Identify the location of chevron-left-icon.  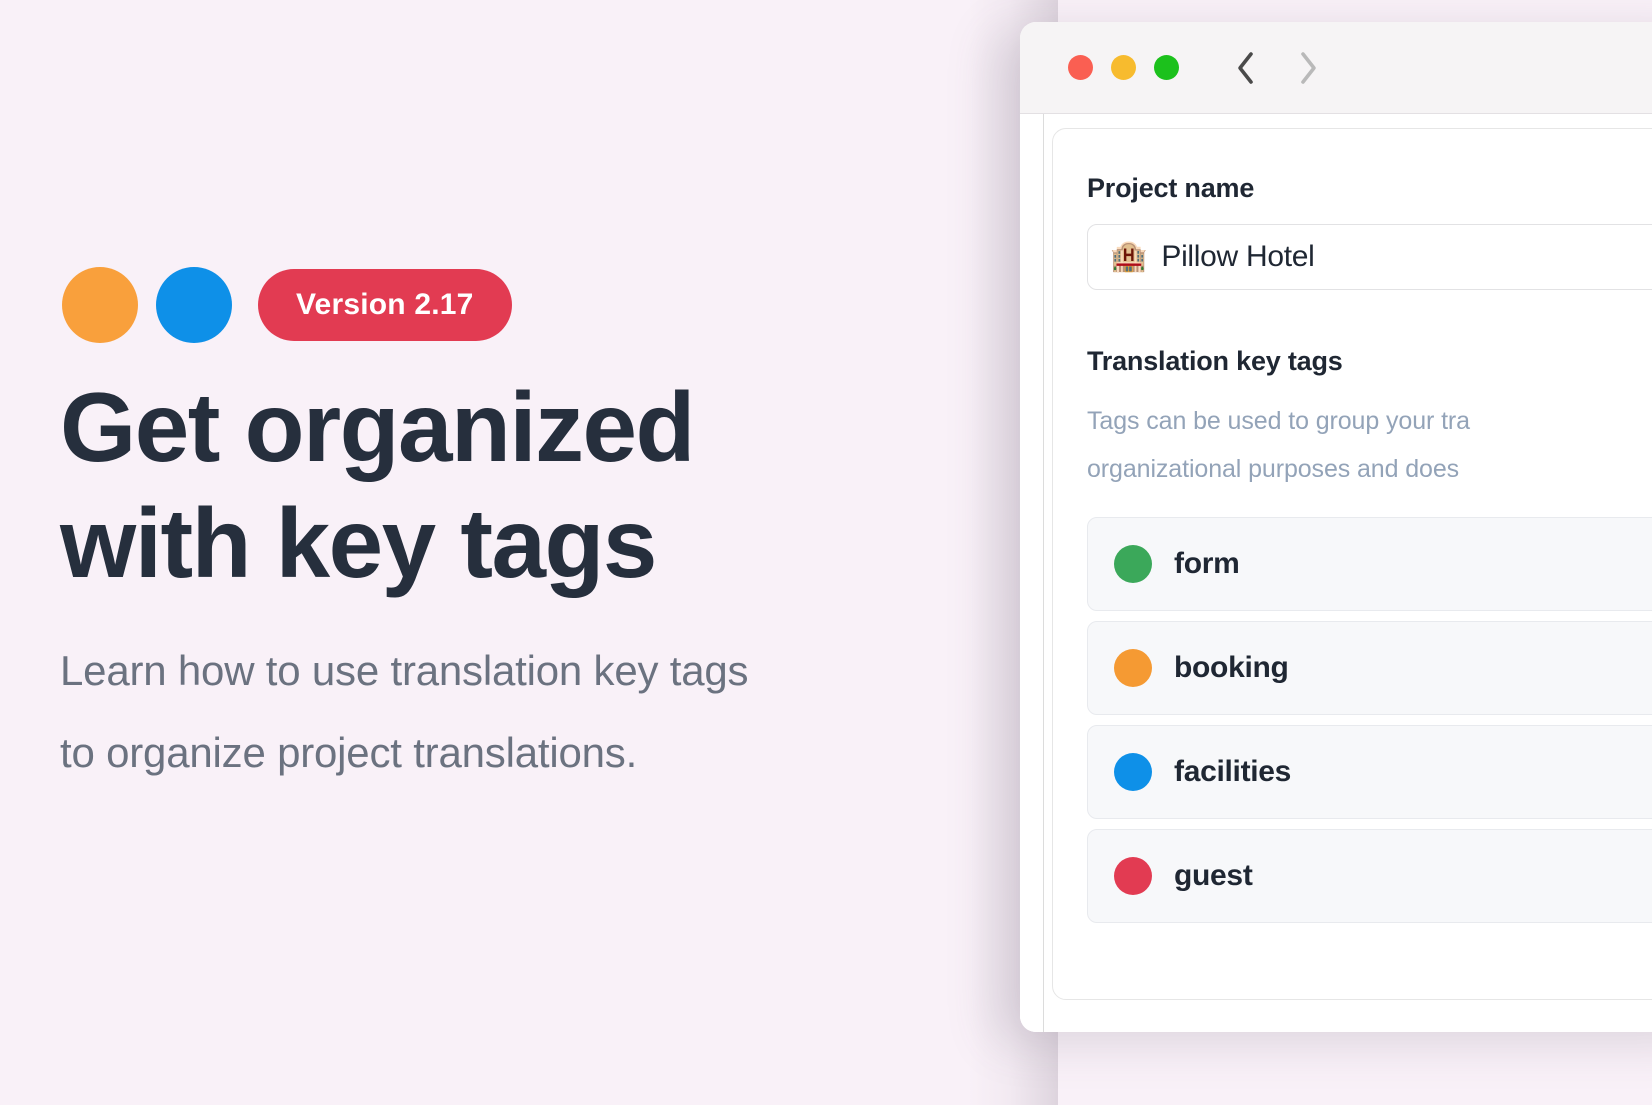
(1245, 67).